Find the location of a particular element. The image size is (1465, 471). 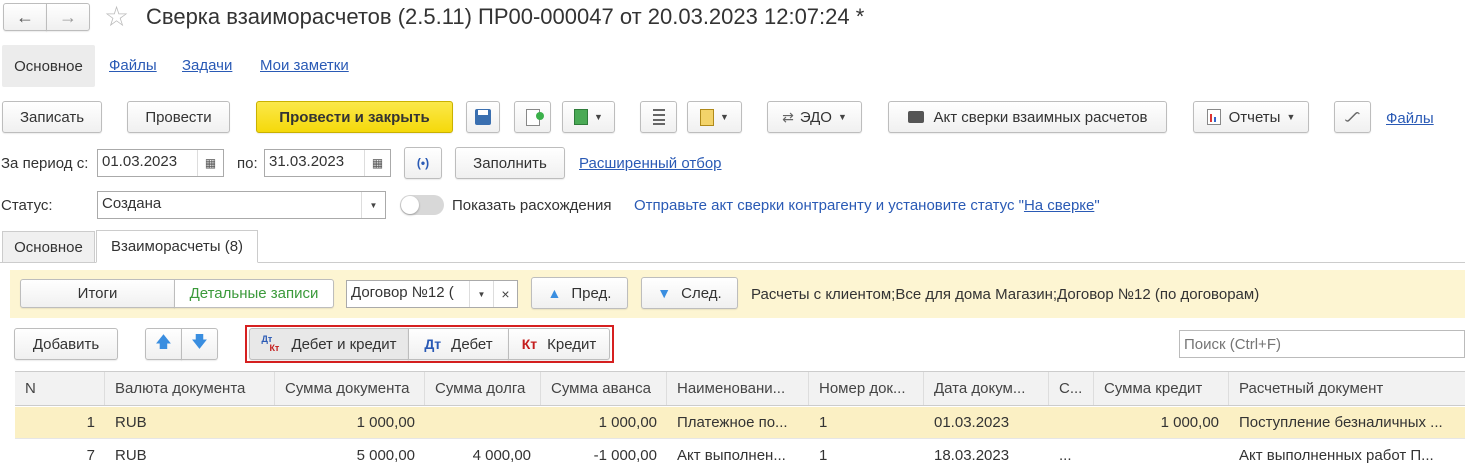

toggle-knob is located at coordinates (410, 205).